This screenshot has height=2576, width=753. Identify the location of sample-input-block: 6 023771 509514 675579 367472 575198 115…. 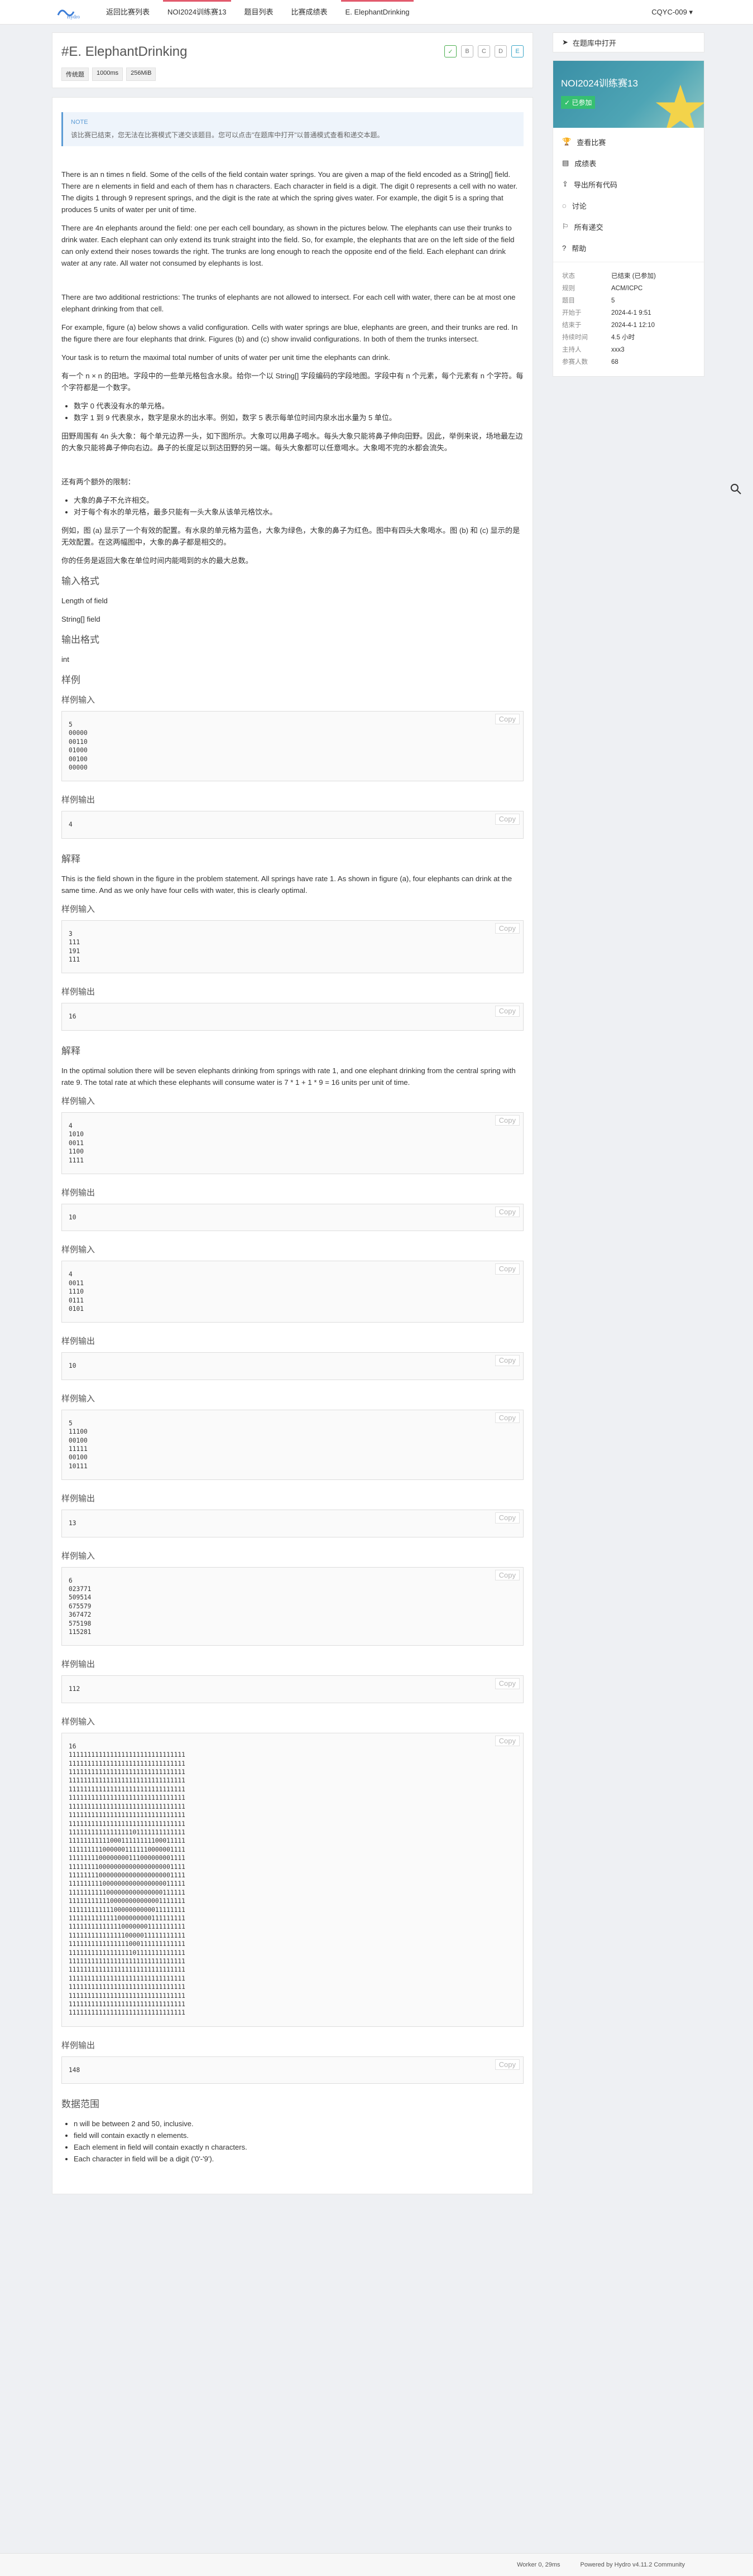
(293, 1606).